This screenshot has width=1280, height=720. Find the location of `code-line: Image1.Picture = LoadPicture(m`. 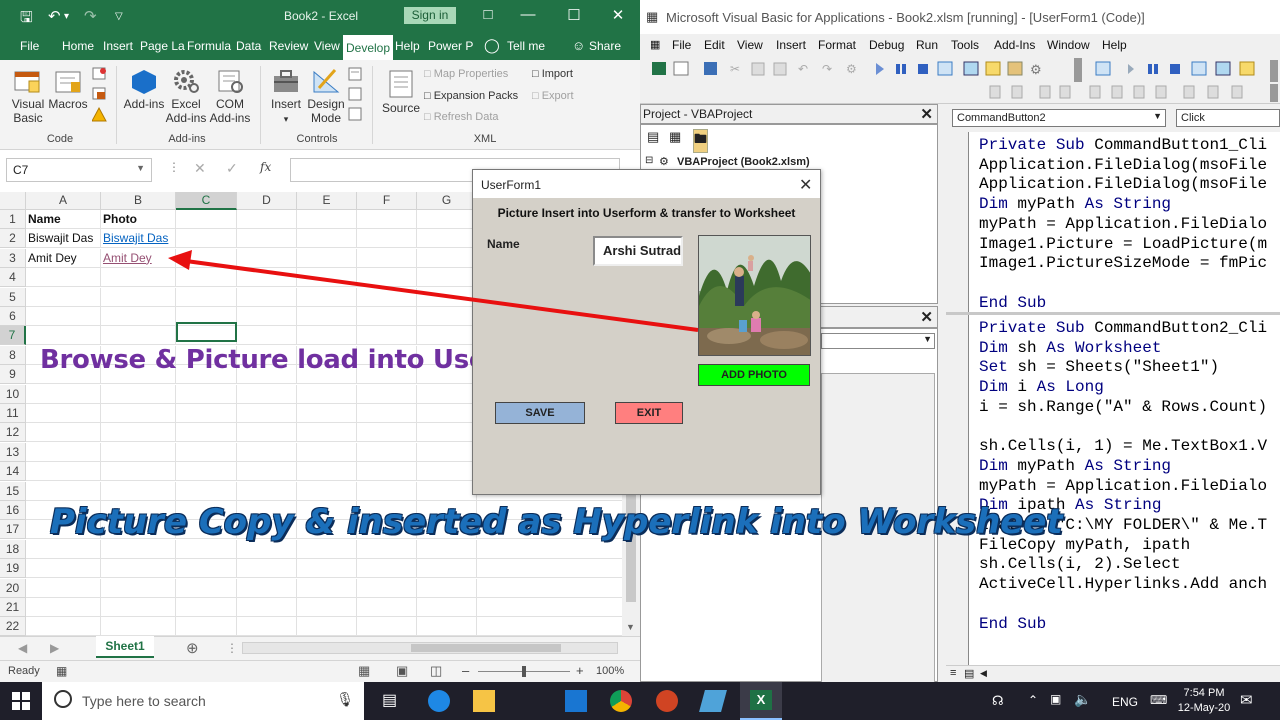

code-line: Image1.Picture = LoadPicture(m is located at coordinates (1123, 245).